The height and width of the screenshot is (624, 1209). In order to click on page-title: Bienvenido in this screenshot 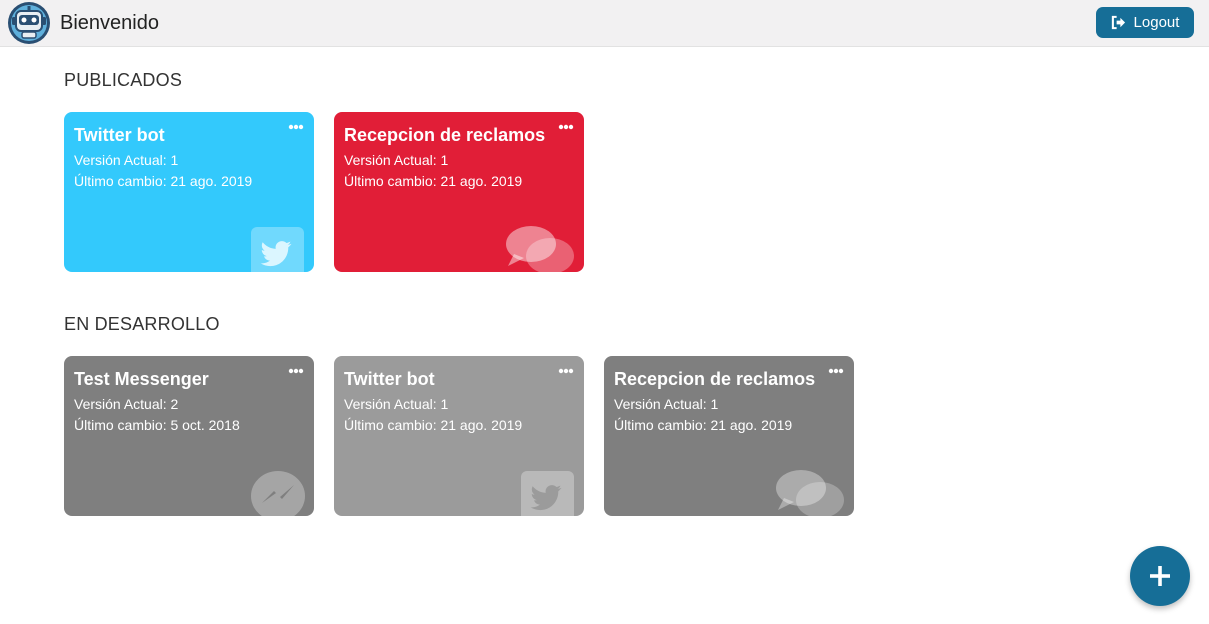, I will do `click(109, 23)`.